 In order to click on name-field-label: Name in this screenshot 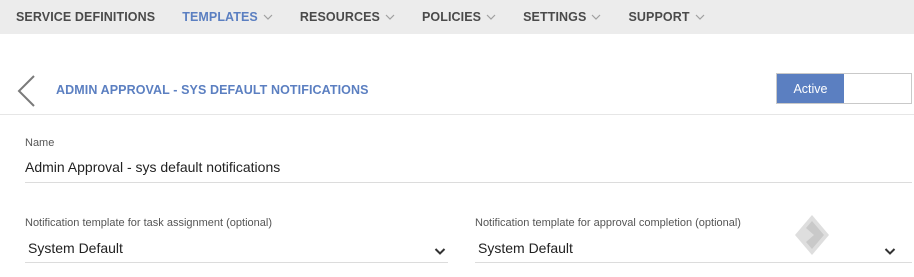, I will do `click(40, 143)`.